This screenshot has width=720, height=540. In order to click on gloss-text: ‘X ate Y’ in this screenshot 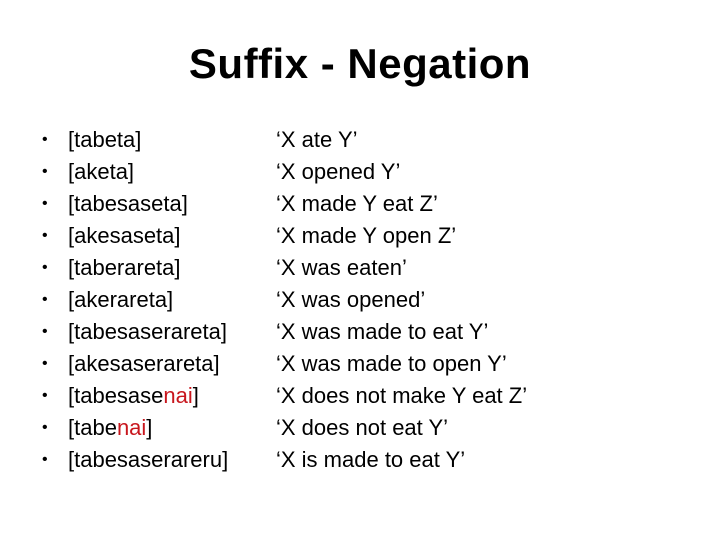, I will do `click(317, 139)`.